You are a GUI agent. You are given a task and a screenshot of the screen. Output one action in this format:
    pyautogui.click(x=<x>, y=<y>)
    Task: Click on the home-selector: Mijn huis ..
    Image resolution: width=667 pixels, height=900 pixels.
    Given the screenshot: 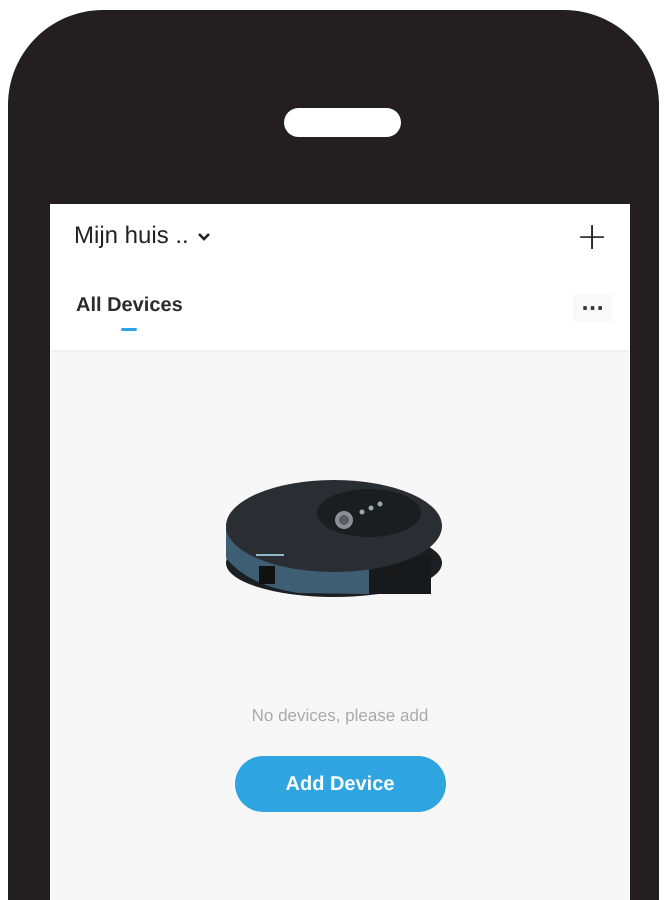 What is the action you would take?
    pyautogui.click(x=142, y=236)
    